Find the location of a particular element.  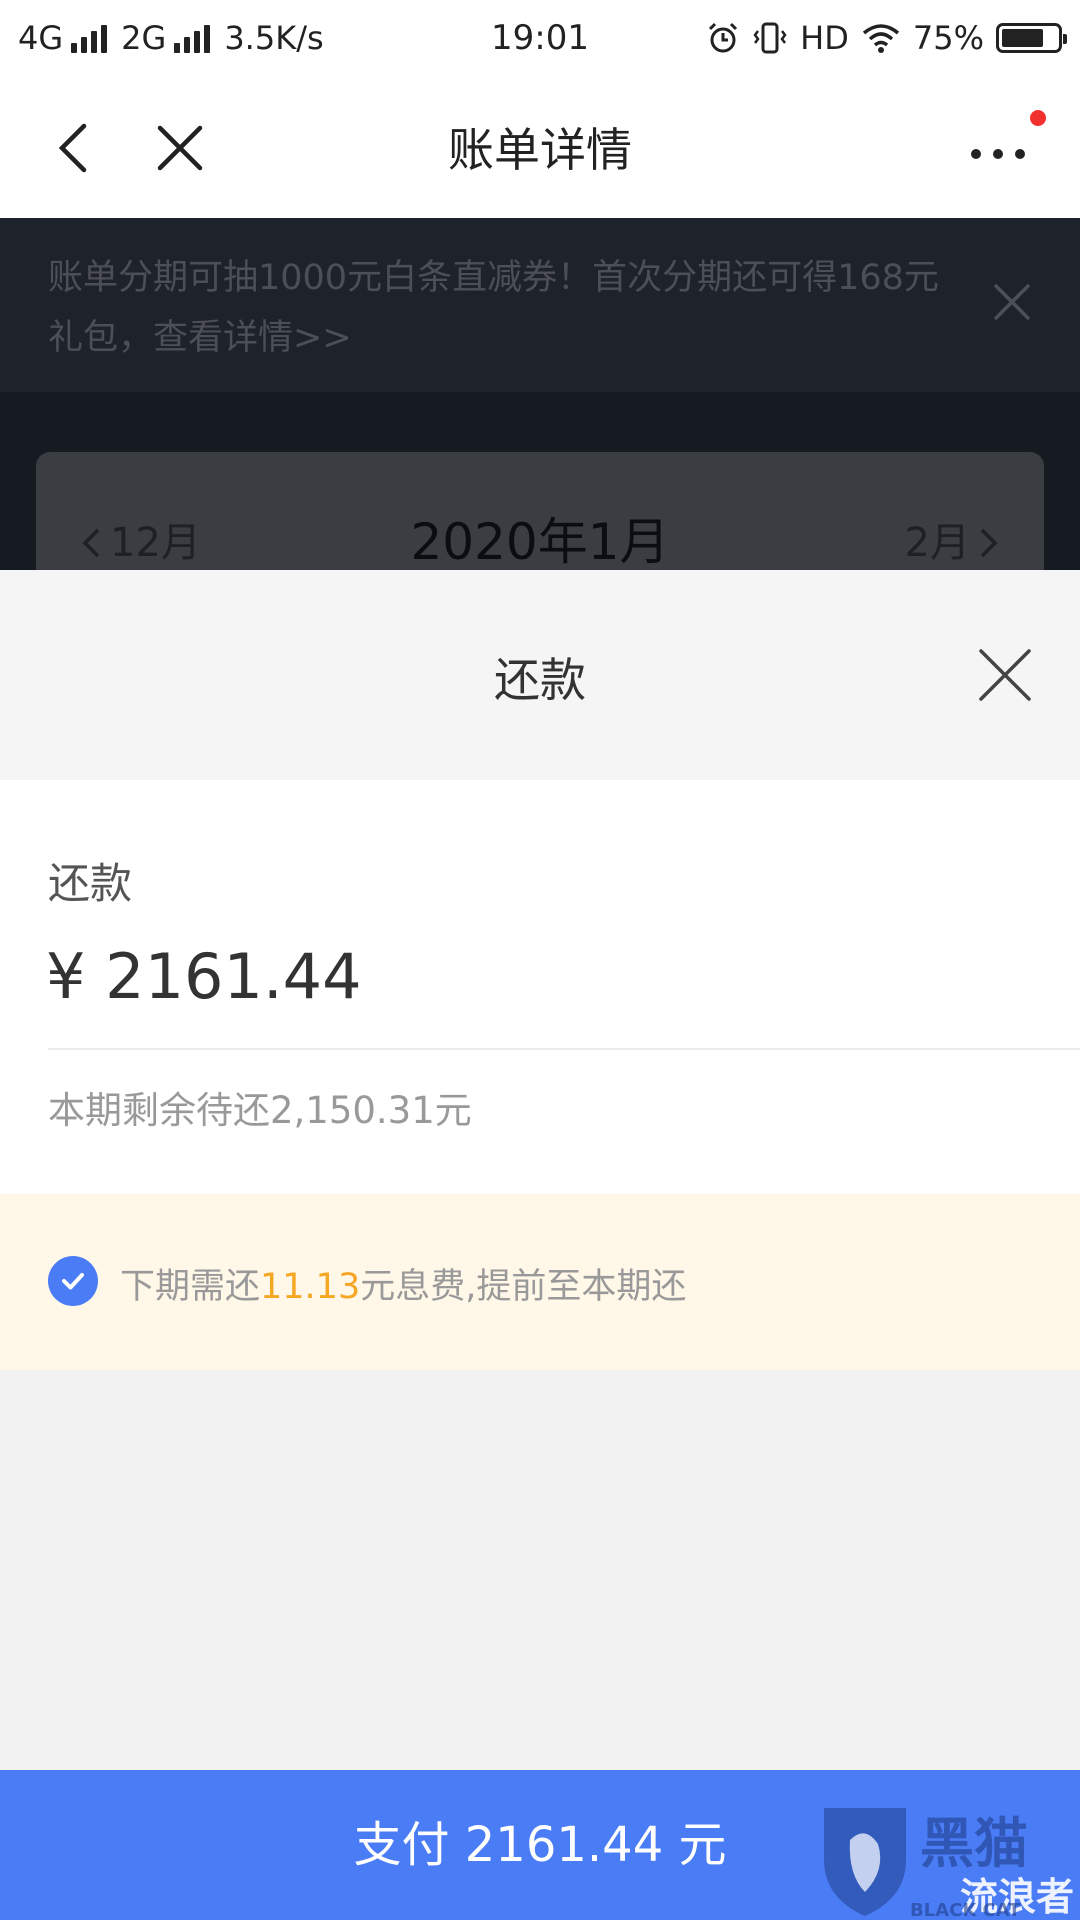

alarm-icon is located at coordinates (723, 37).